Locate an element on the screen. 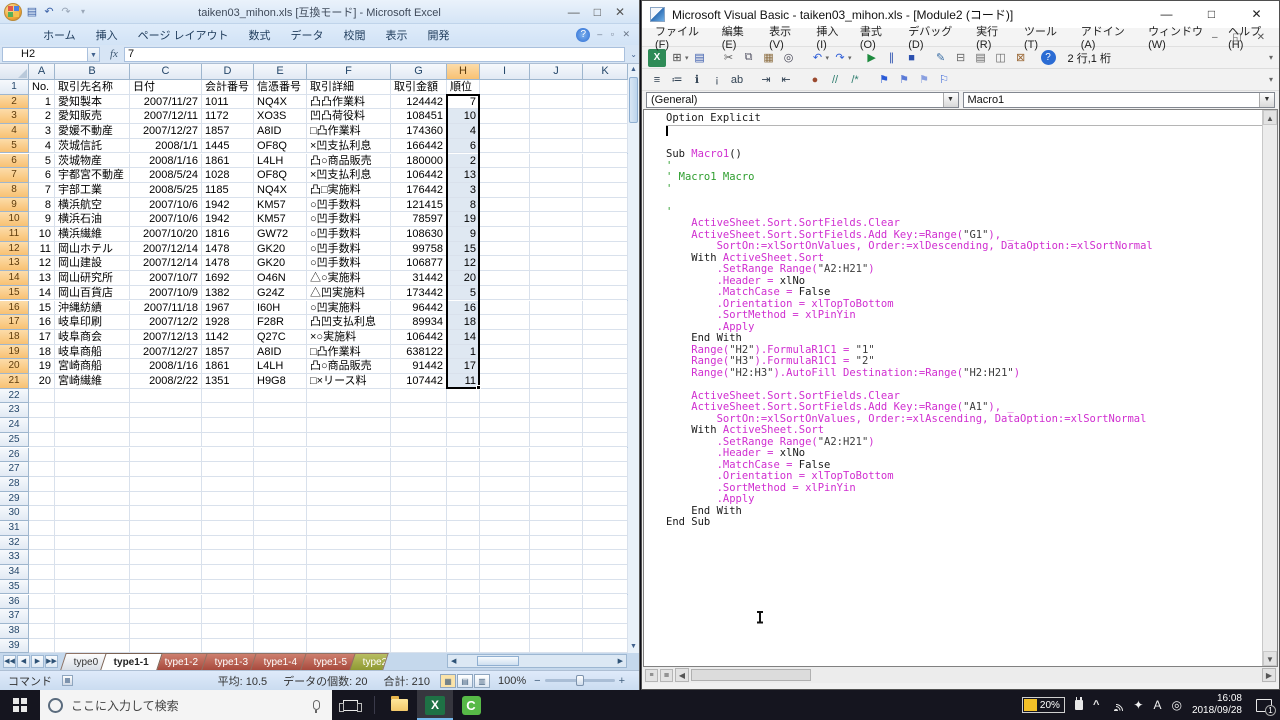 The height and width of the screenshot is (720, 1280). cell-B22 is located at coordinates (92, 396).